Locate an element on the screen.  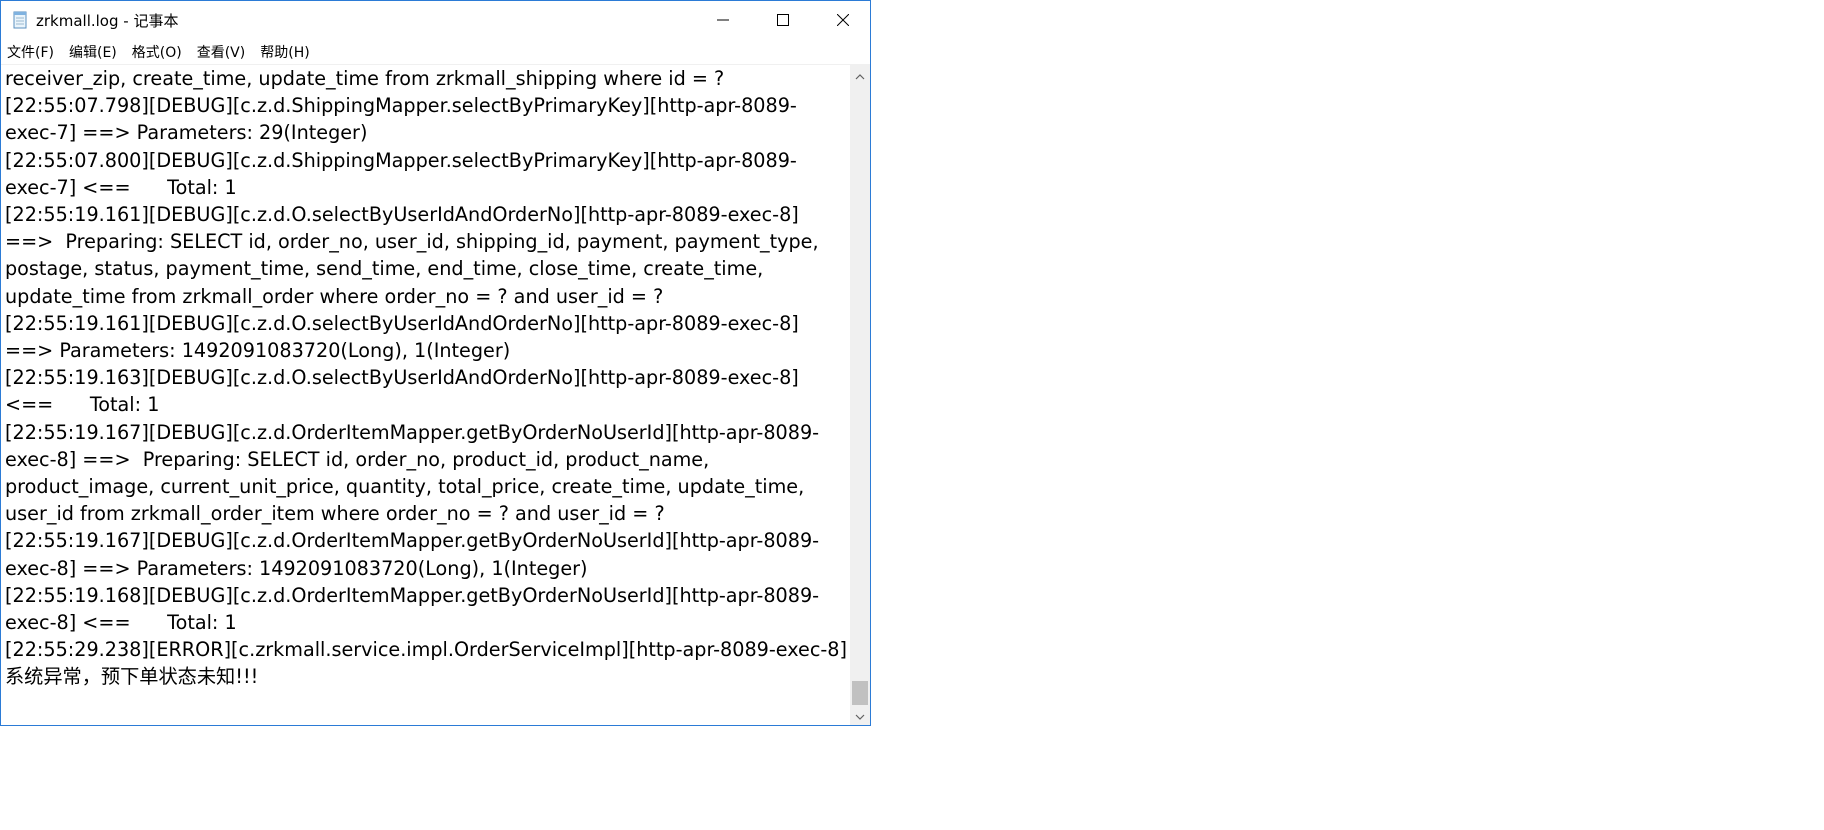
notepad-icon is located at coordinates (20, 20).